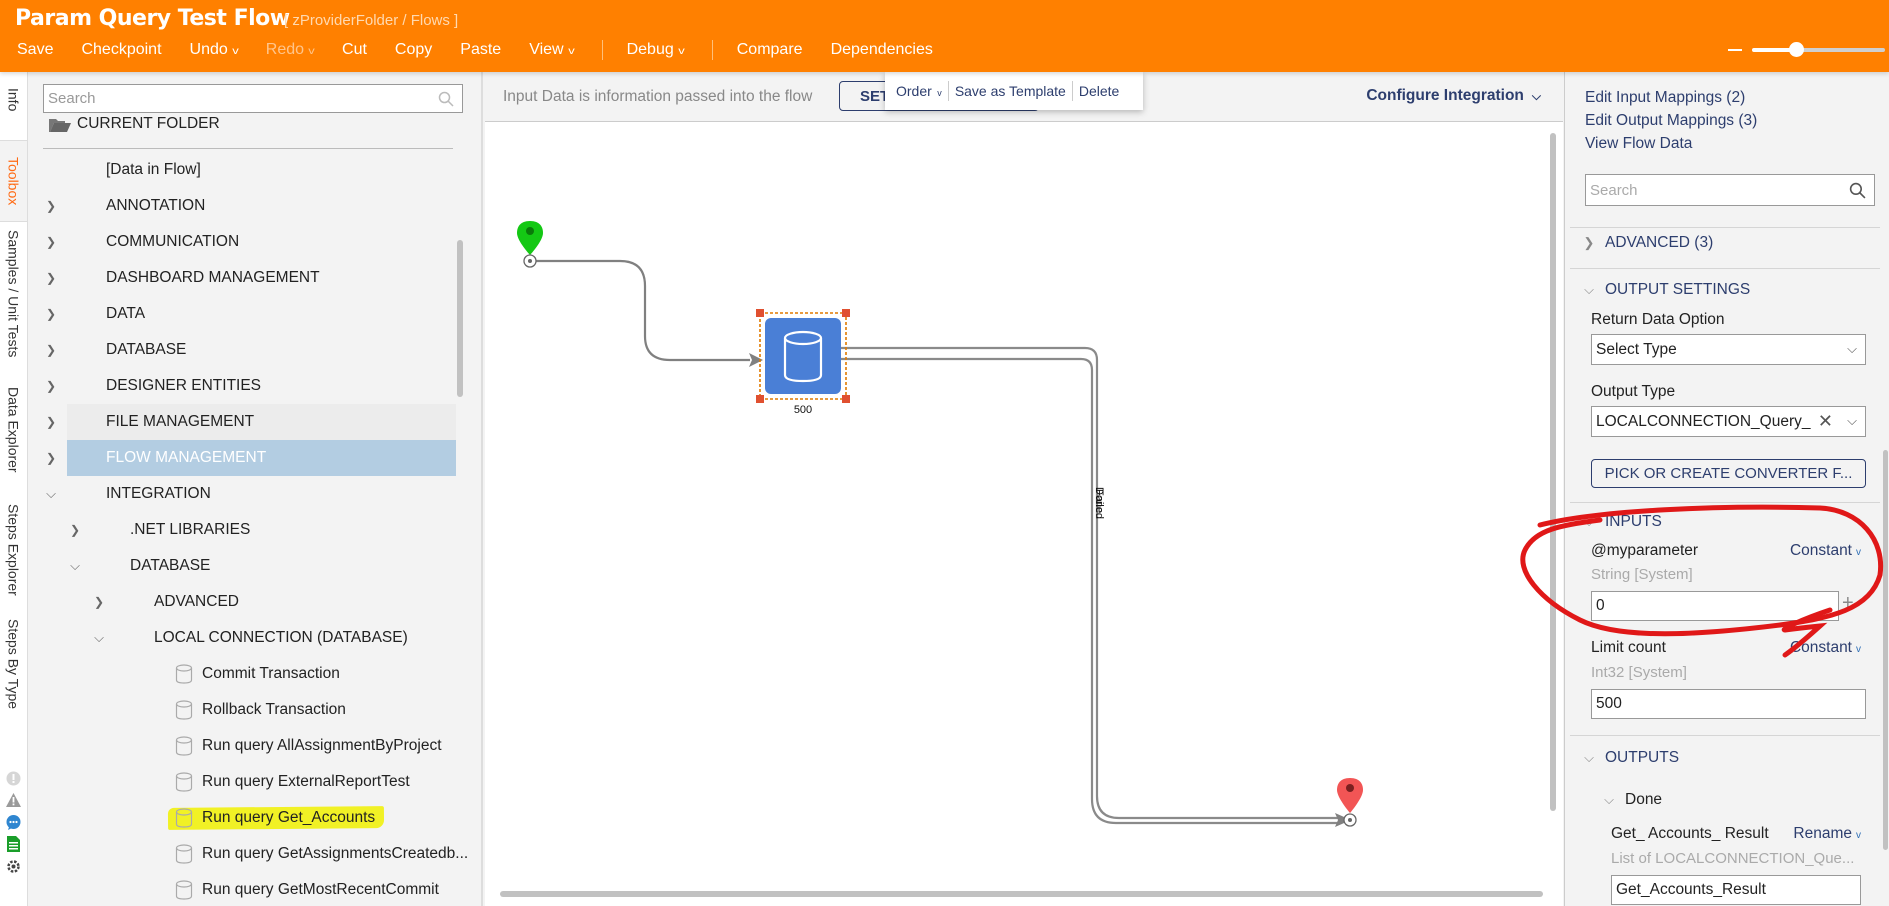 This screenshot has width=1889, height=906. Describe the element at coordinates (254, 242) in the screenshot. I see `toolbox-category: ❯ COMMUNICATION` at that location.